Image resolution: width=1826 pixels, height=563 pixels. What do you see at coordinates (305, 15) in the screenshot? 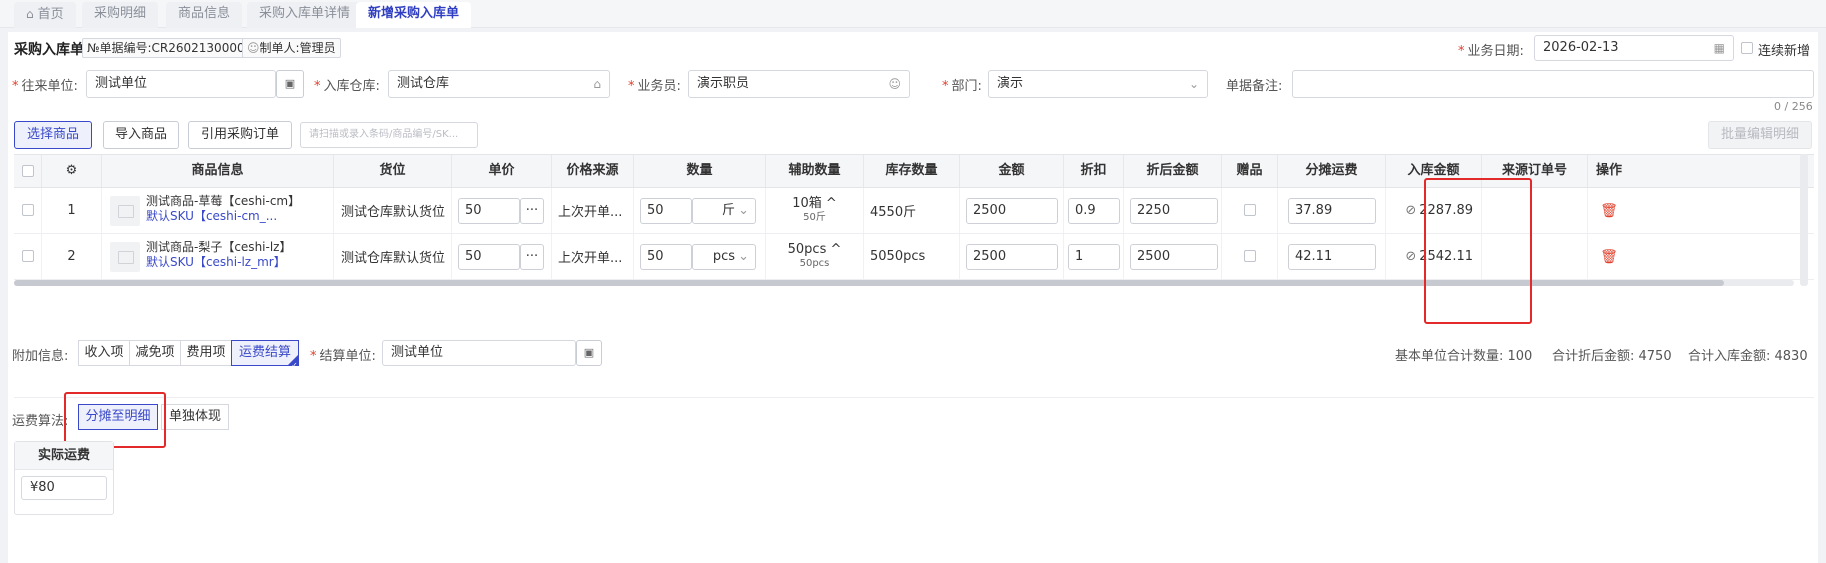
I see `tab-purchase-inbound-detail: 采购入库单详情` at bounding box center [305, 15].